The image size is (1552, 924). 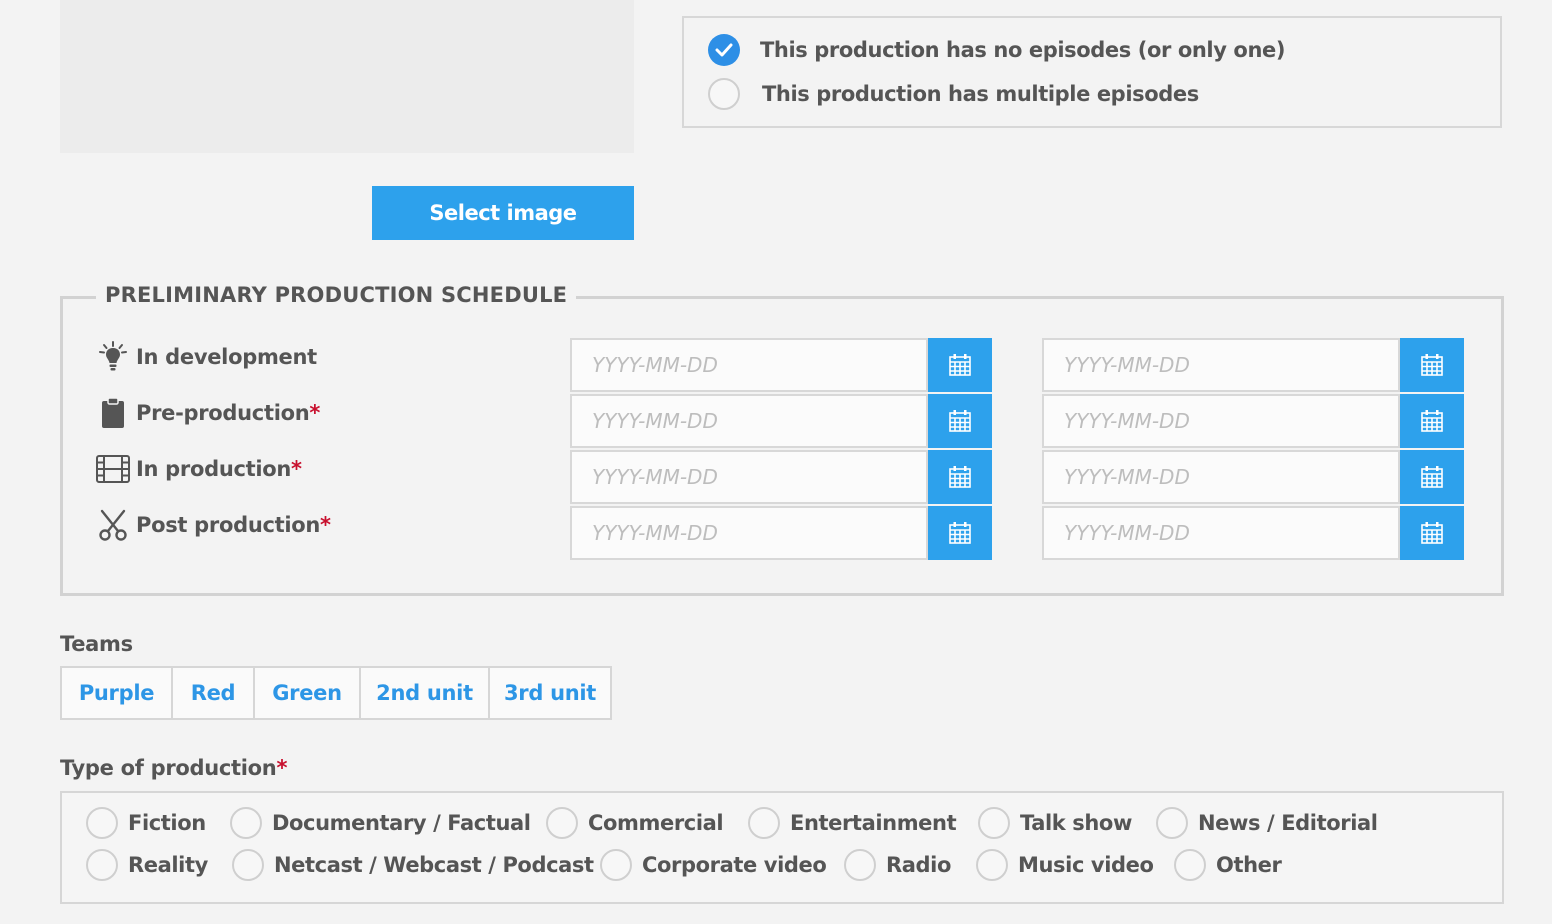 What do you see at coordinates (167, 823) in the screenshot?
I see `type-option-label: Fiction` at bounding box center [167, 823].